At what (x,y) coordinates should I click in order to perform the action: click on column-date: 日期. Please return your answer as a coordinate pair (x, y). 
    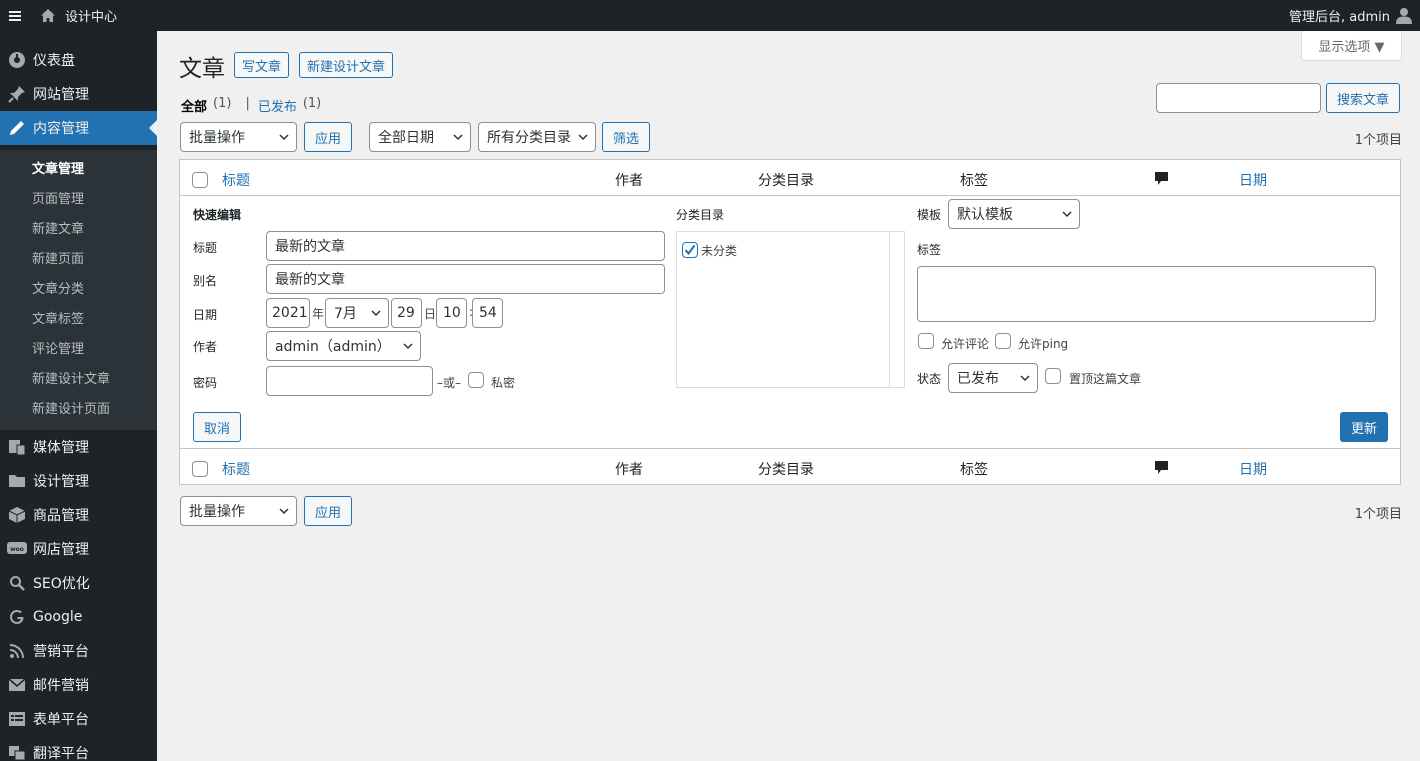
    Looking at the image, I should click on (1253, 180).